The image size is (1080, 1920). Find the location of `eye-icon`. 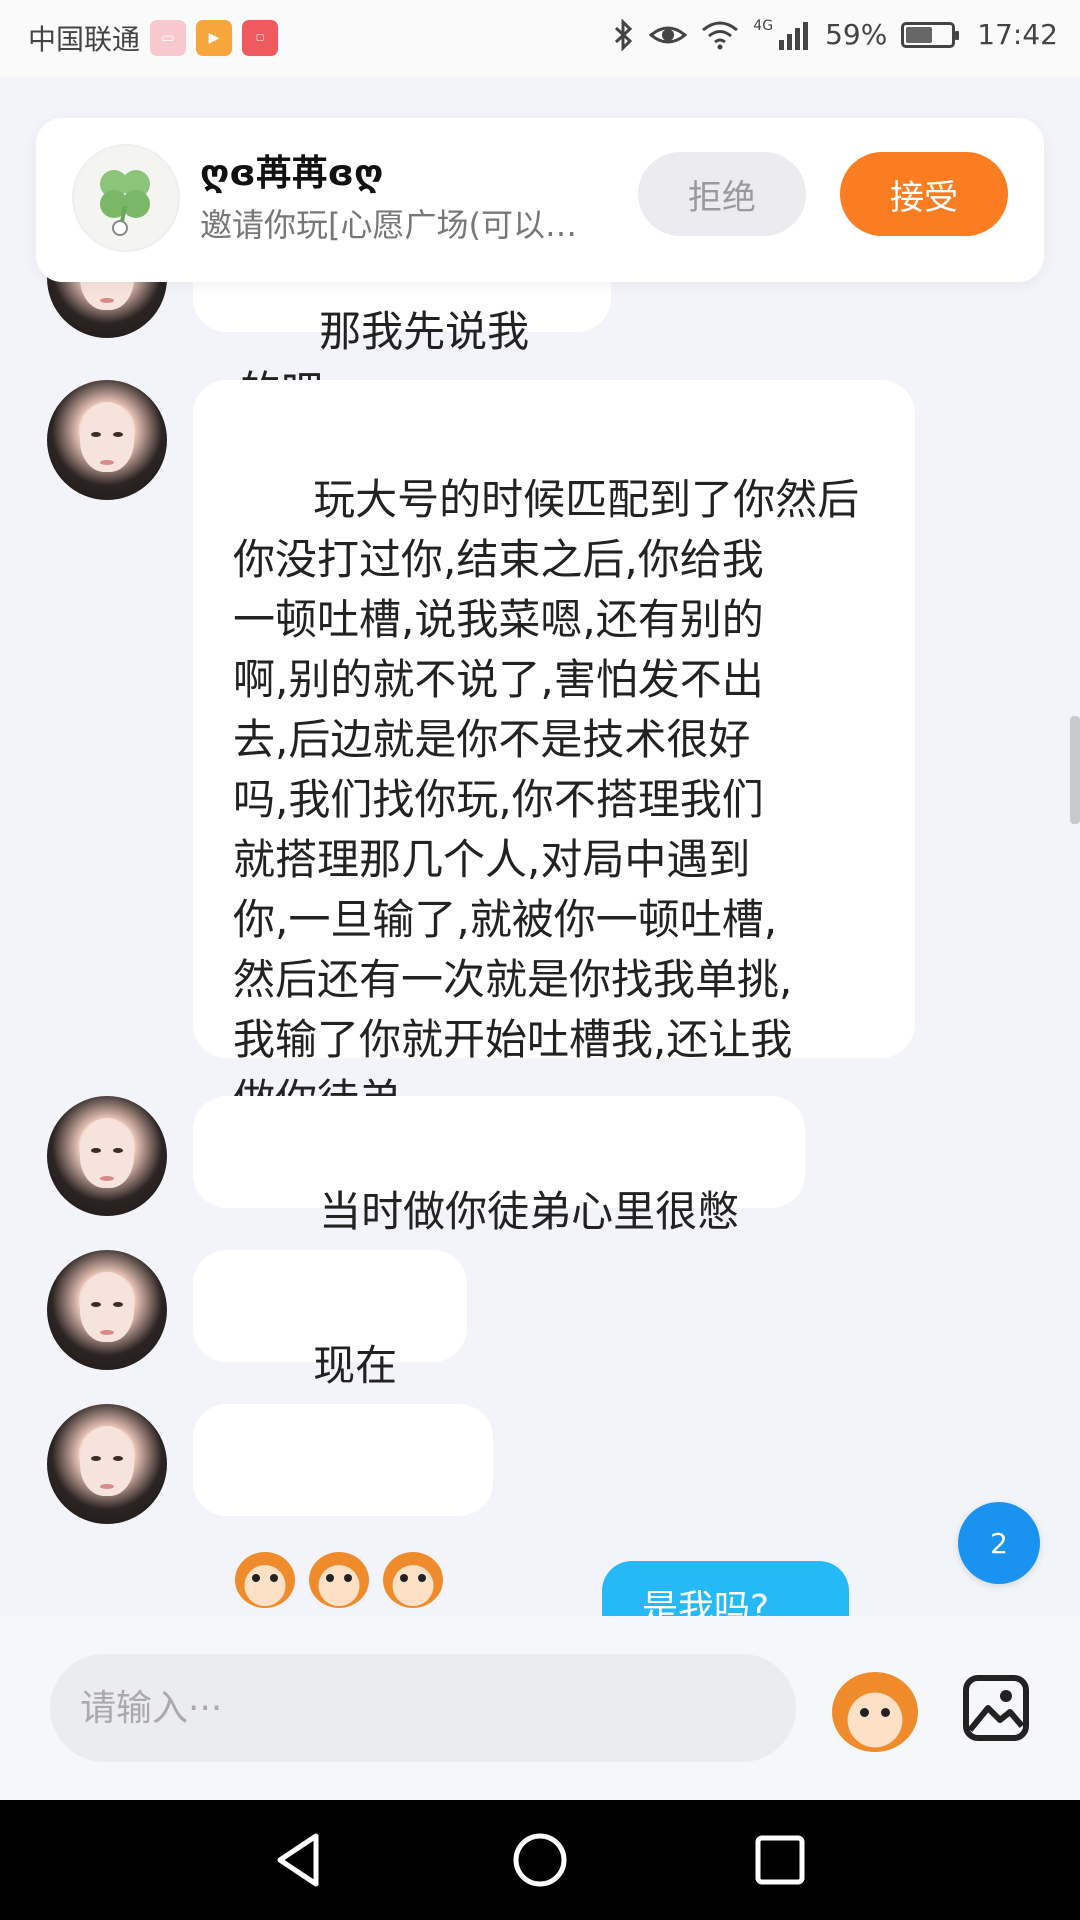

eye-icon is located at coordinates (668, 34).